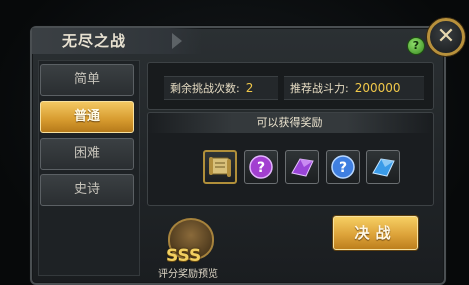  What do you see at coordinates (319, 88) in the screenshot?
I see `power-label: 推荐战斗力:` at bounding box center [319, 88].